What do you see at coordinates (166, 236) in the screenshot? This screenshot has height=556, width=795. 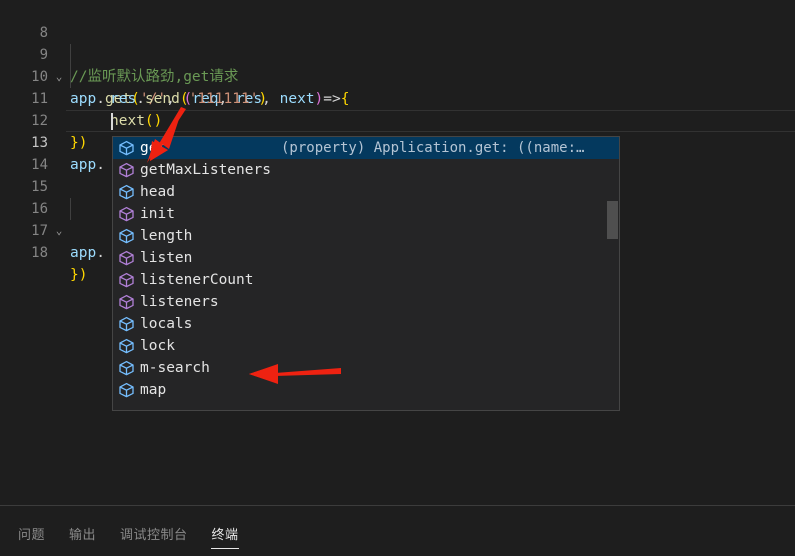 I see `suggestion-label: length` at bounding box center [166, 236].